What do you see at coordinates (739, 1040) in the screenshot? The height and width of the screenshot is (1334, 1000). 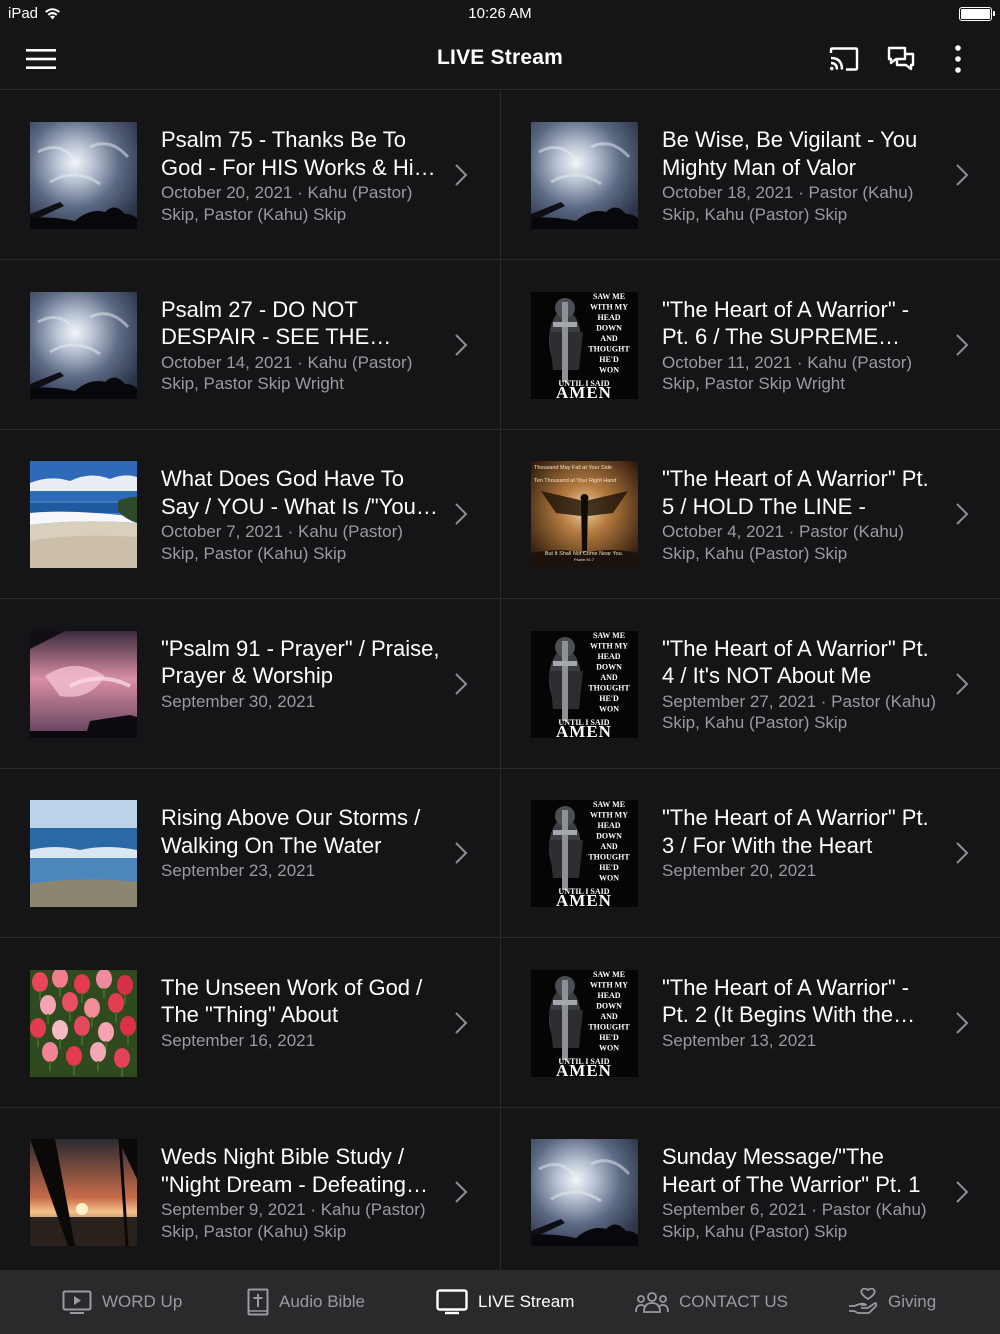 I see `stream-subtitle: September 13, 2021` at bounding box center [739, 1040].